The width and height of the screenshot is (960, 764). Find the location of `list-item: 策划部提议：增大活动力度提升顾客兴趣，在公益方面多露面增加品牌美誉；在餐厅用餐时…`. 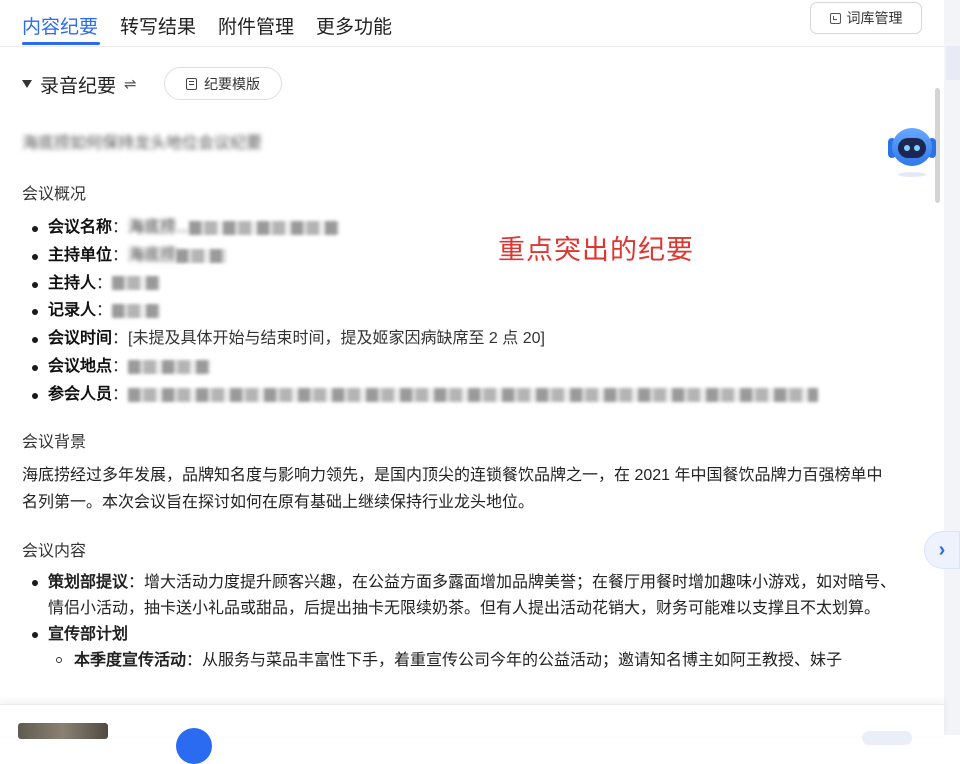

list-item: 策划部提议：增大活动力度提升顾客兴趣，在公益方面多露面增加品牌美誉；在餐厅用餐时… is located at coordinates (465, 596).